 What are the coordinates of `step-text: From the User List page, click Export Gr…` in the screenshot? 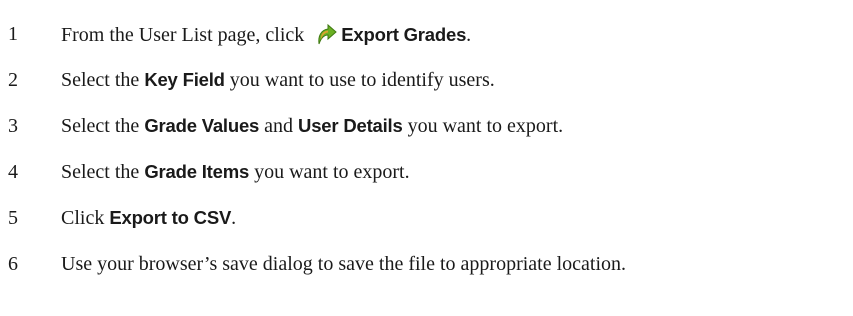 It's located at (266, 34).